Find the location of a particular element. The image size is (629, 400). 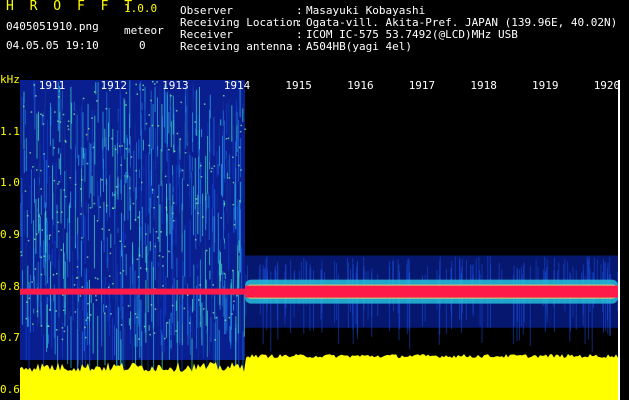

x-tick-label: 1911 is located at coordinates (52, 85).